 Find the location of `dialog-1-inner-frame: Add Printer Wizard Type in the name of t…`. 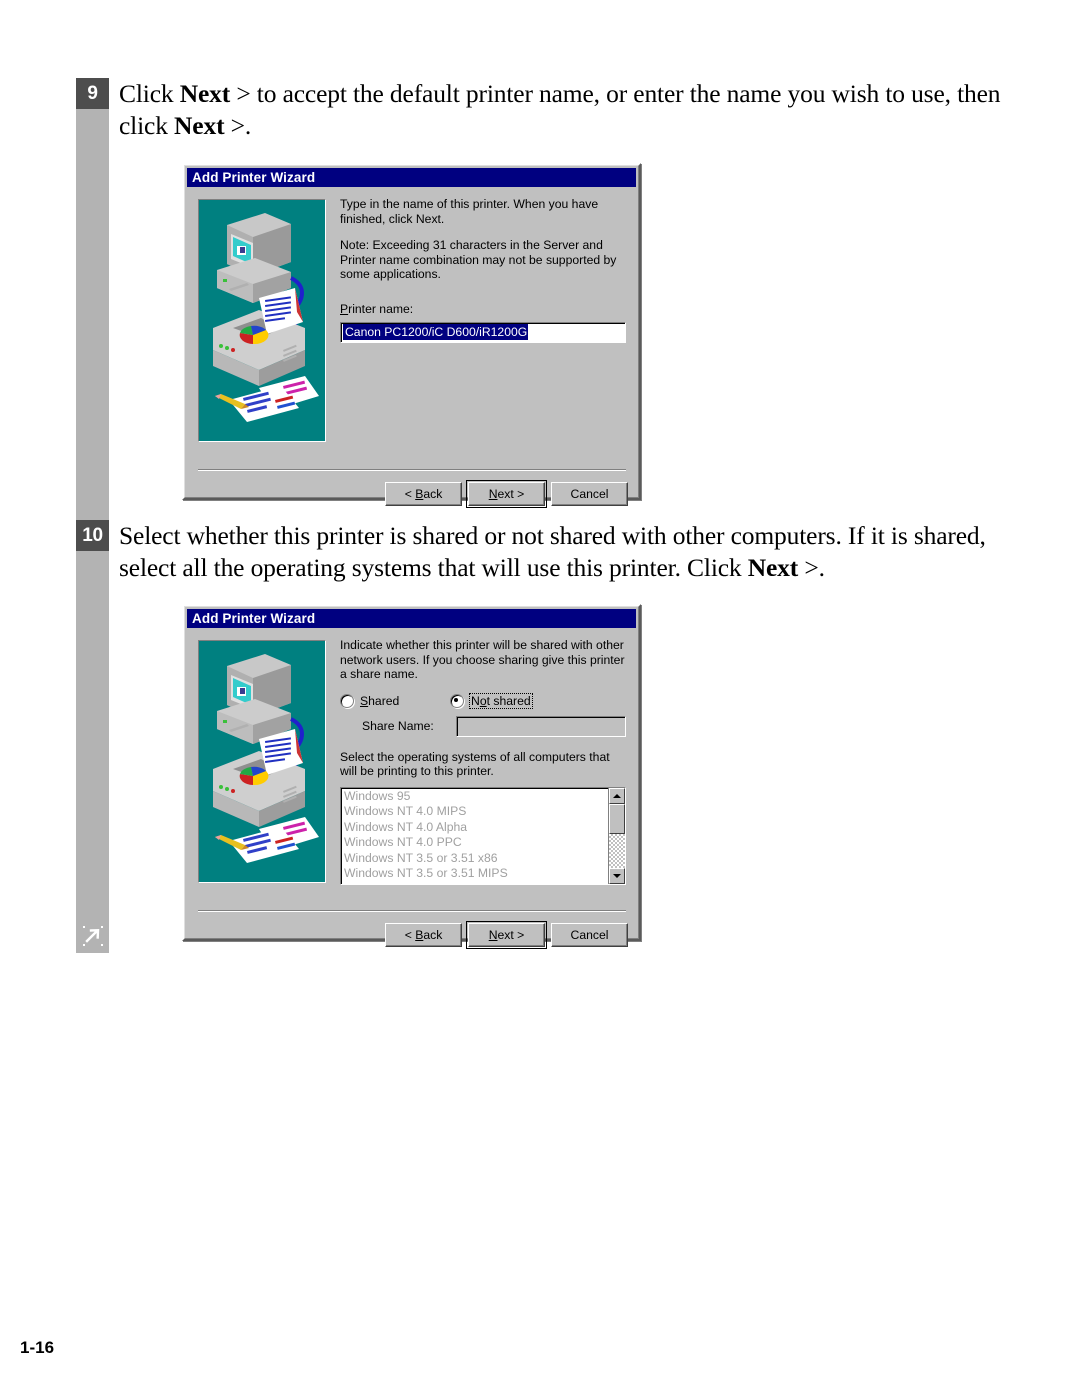

dialog-1-inner-frame: Add Printer Wizard Type in the name of t… is located at coordinates (411, 336).